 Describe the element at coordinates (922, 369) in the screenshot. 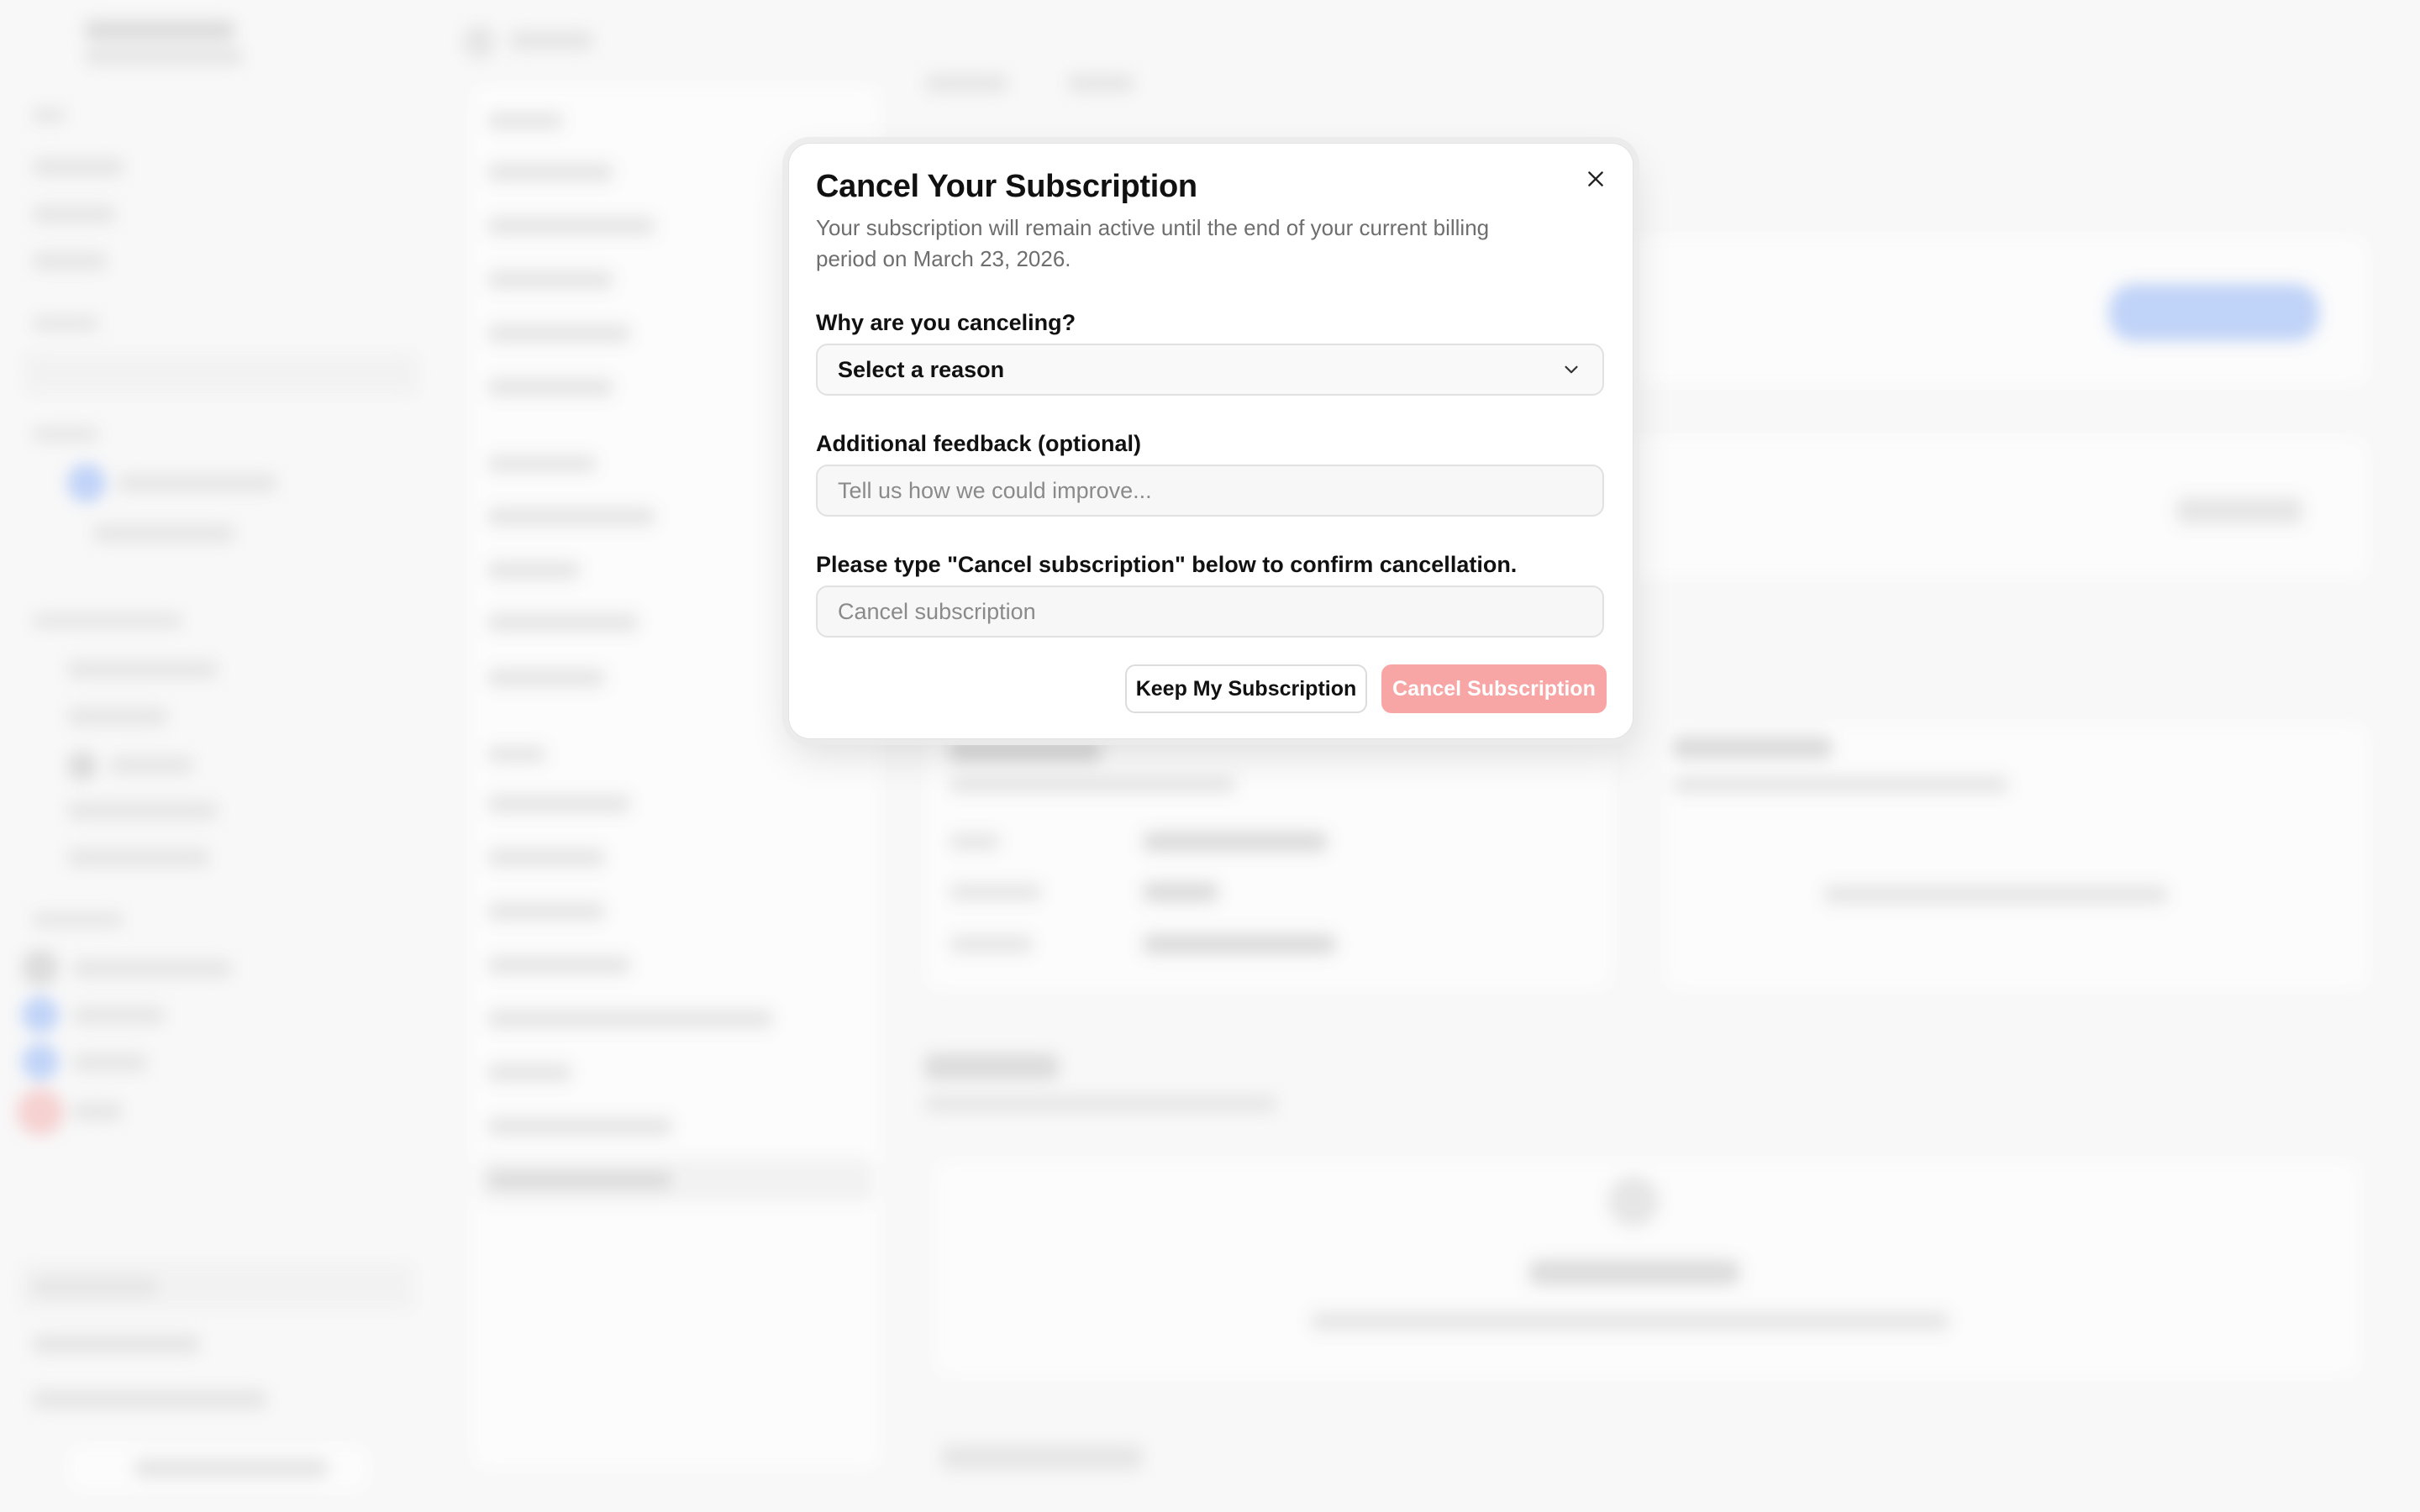

I see `reason-select-value: Select a reason` at that location.